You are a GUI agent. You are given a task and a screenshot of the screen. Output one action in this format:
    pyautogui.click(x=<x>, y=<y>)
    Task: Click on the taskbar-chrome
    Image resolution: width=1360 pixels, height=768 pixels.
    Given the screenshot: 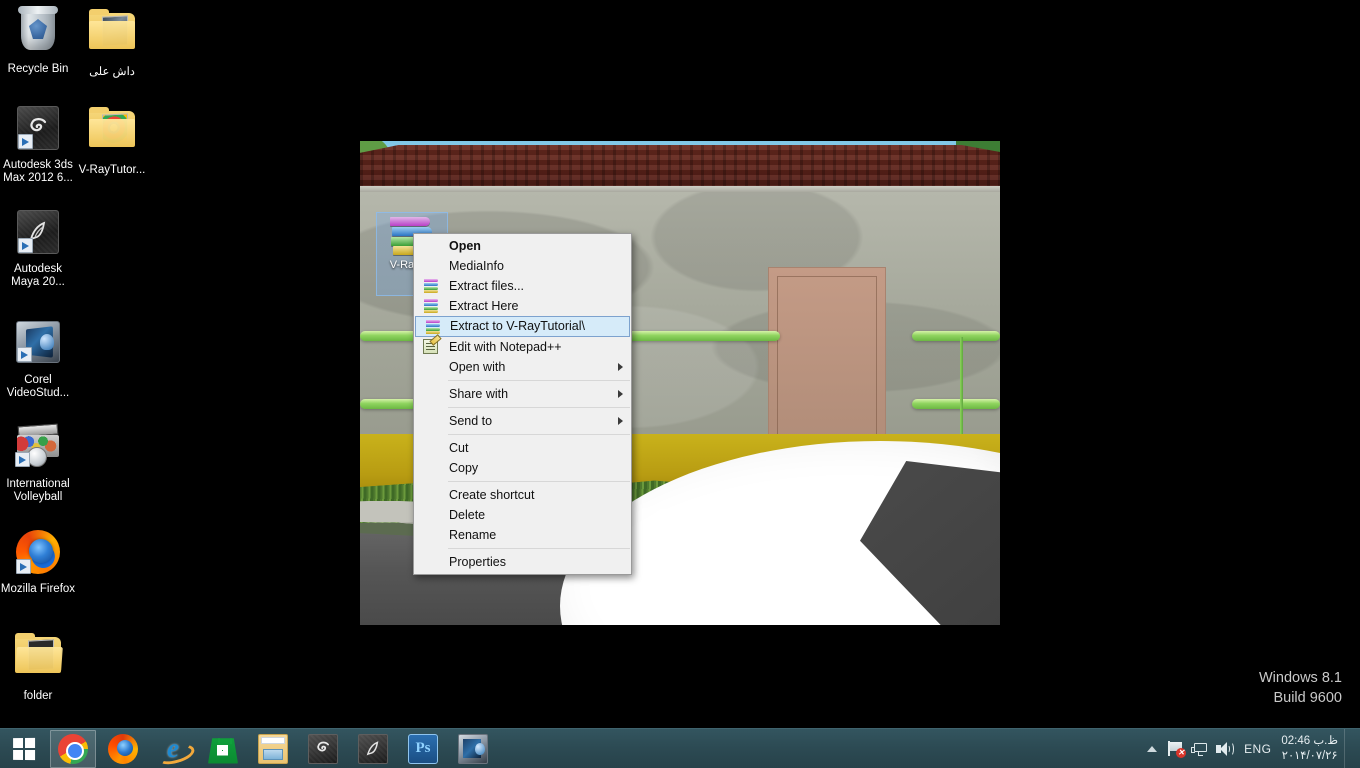 What is the action you would take?
    pyautogui.click(x=73, y=748)
    